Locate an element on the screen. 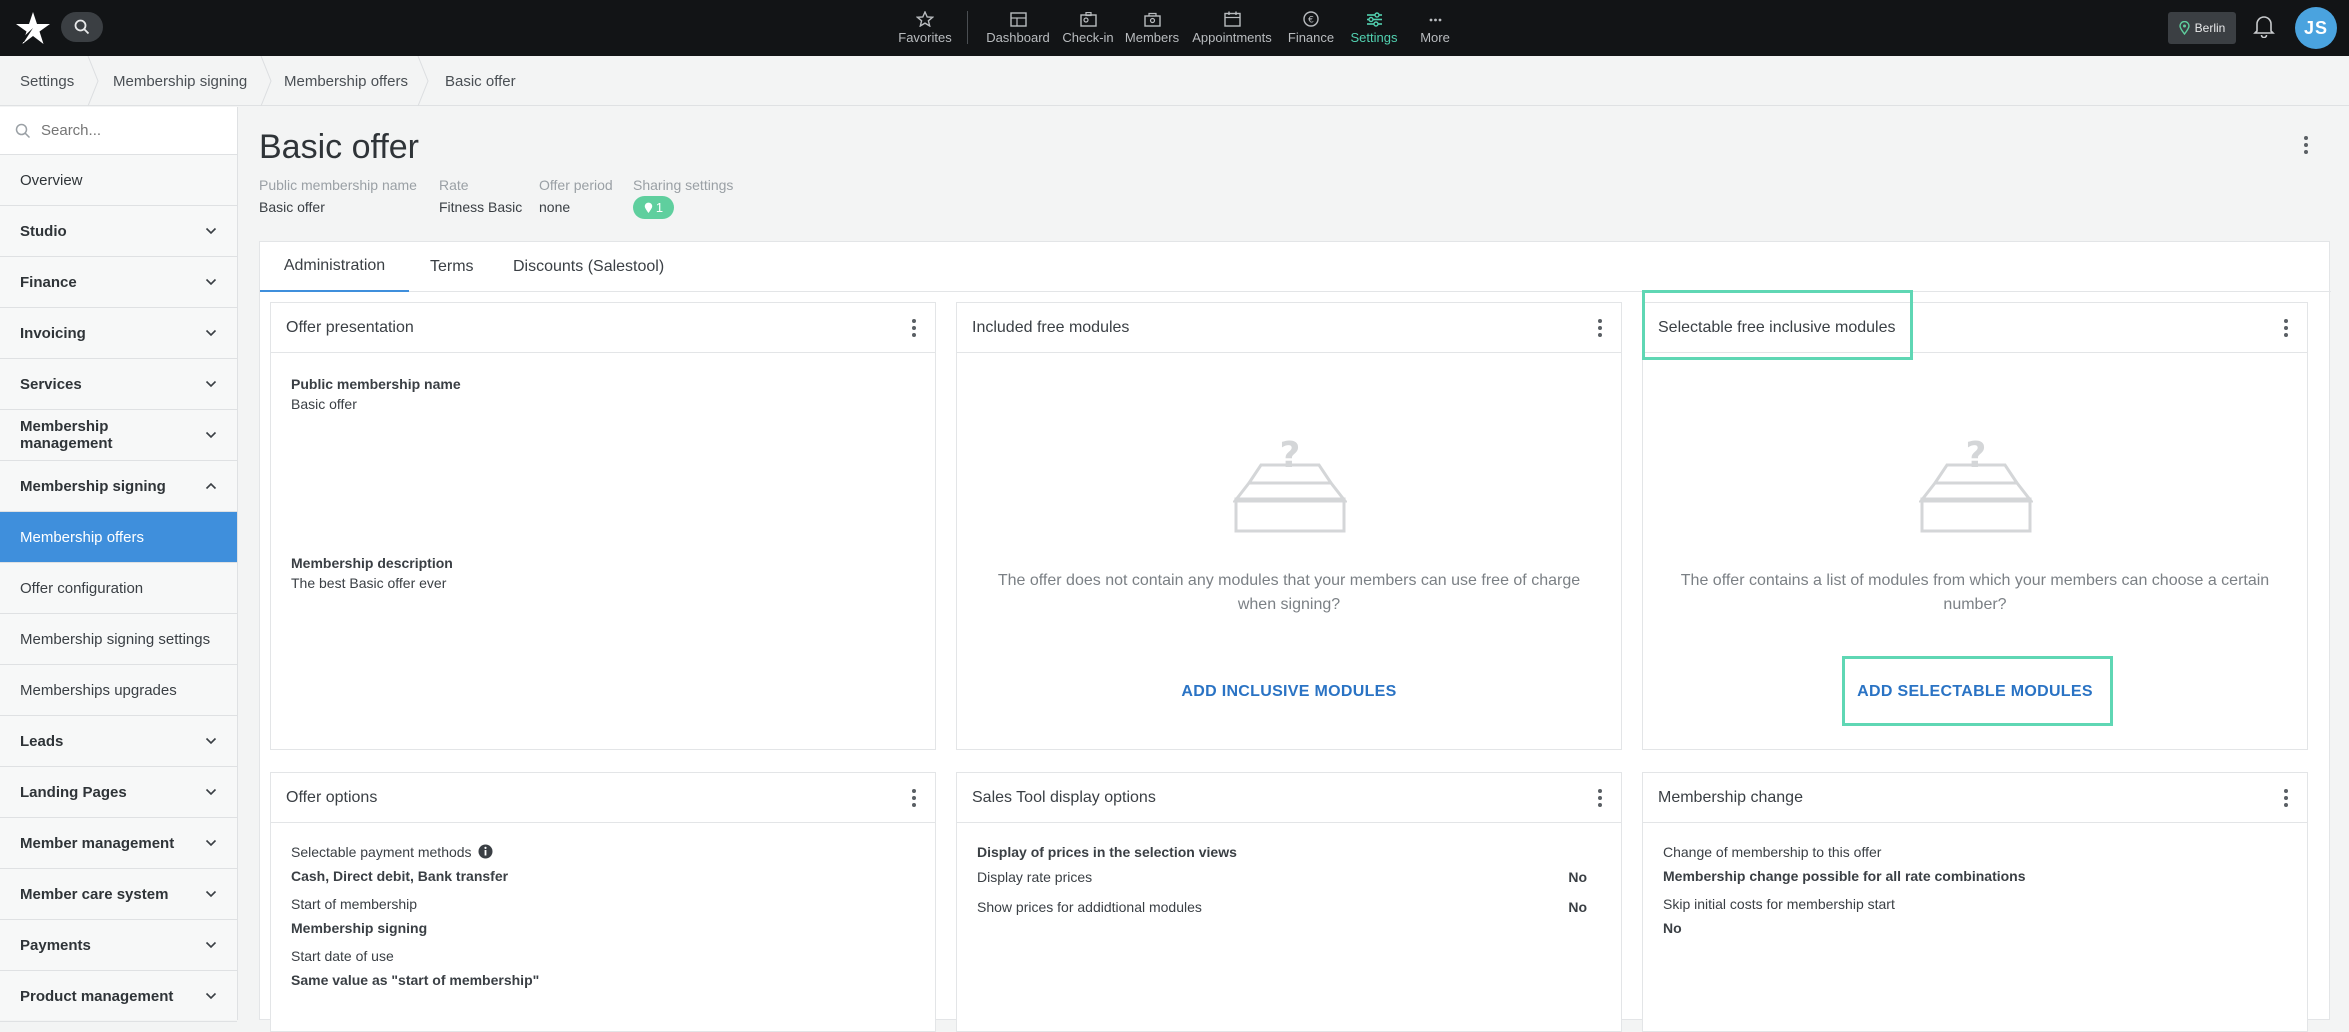 This screenshot has width=2349, height=1032. location-selector: Berlin is located at coordinates (2202, 28).